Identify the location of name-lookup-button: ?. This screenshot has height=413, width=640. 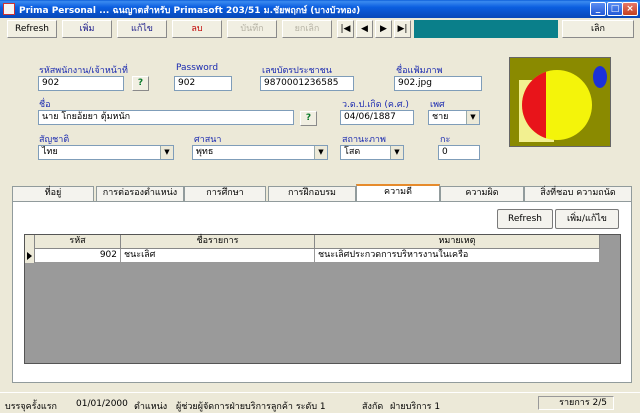
(308, 118).